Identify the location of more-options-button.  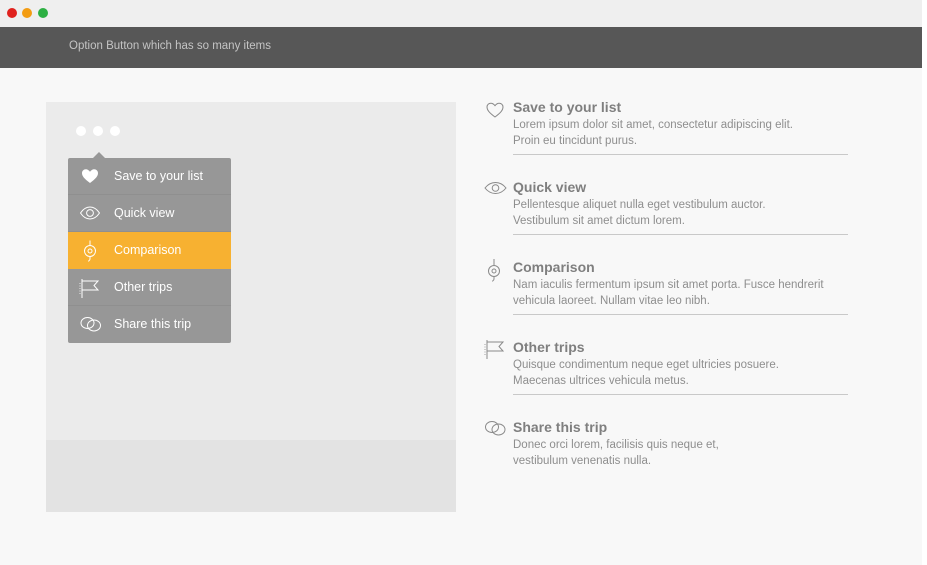
(100, 131).